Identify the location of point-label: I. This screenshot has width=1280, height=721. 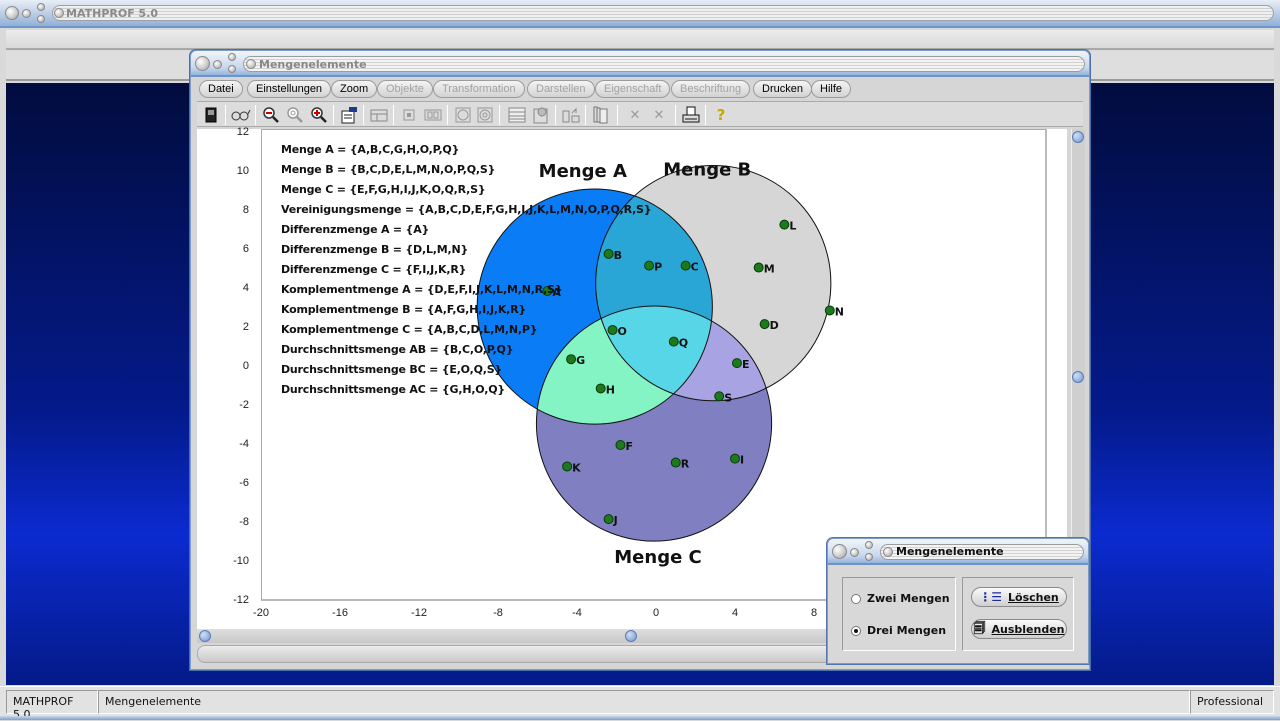
(742, 460).